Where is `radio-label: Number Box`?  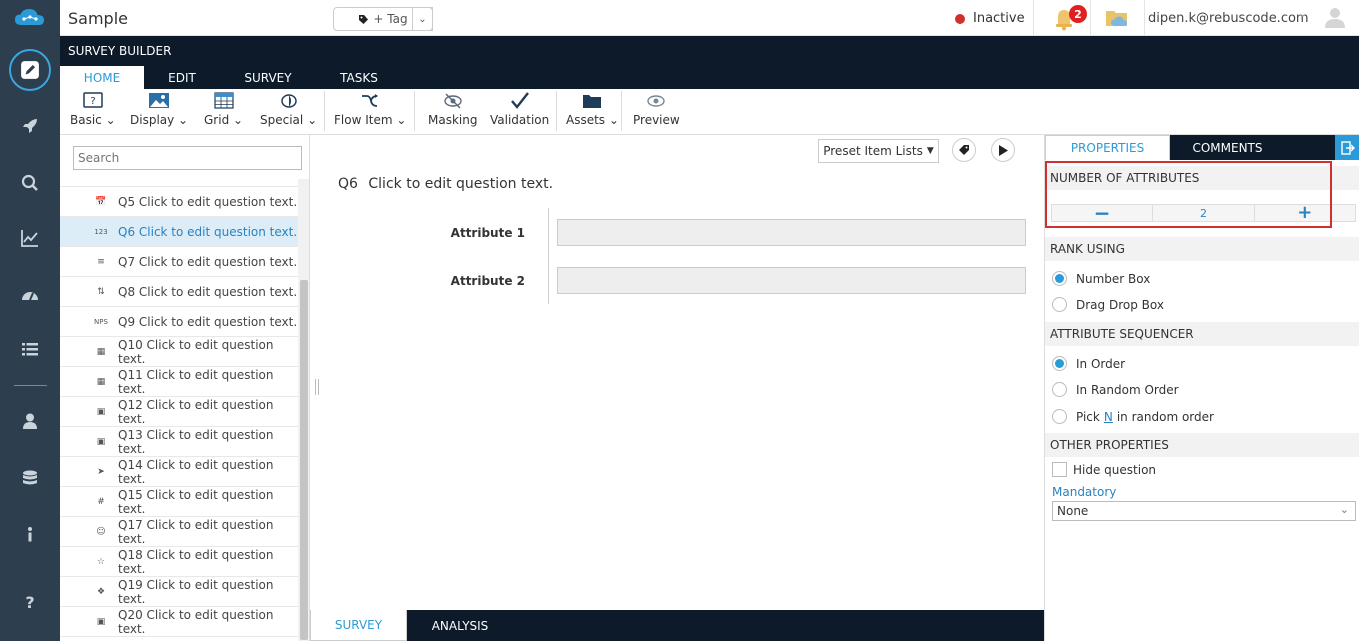
radio-label: Number Box is located at coordinates (1113, 278).